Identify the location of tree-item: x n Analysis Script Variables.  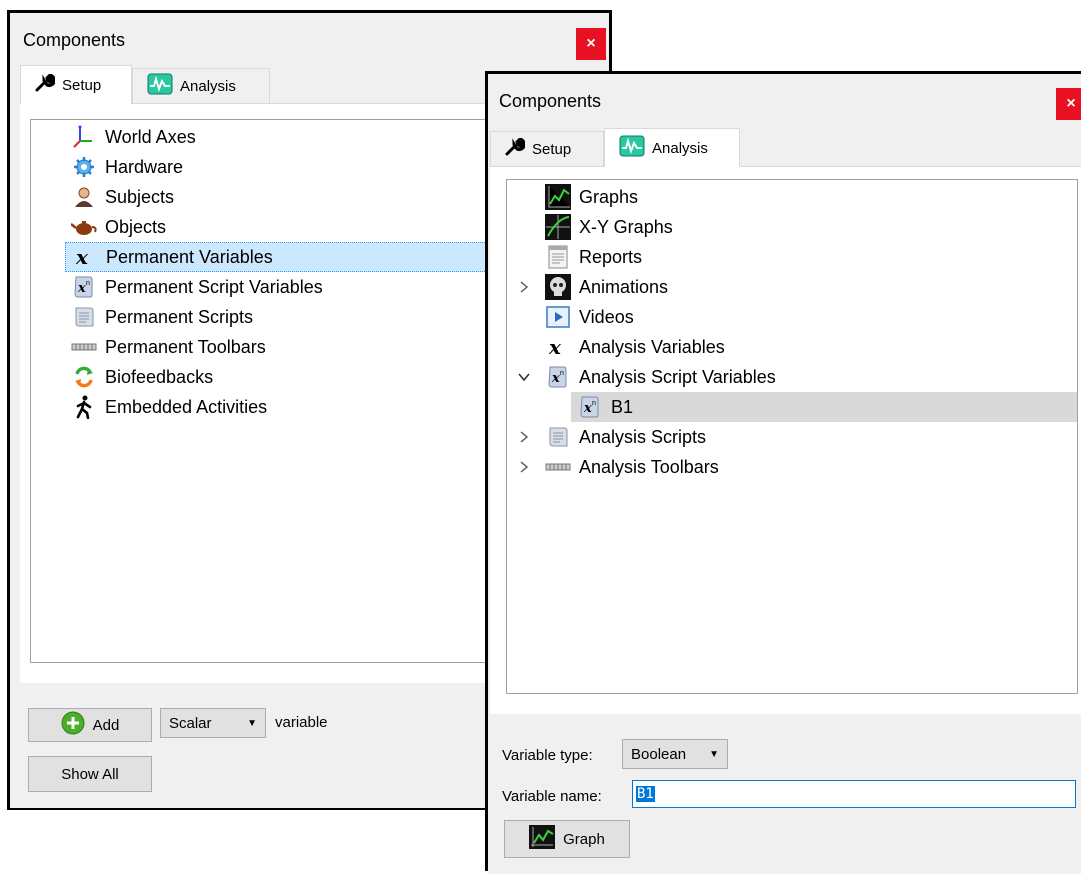
(792, 377).